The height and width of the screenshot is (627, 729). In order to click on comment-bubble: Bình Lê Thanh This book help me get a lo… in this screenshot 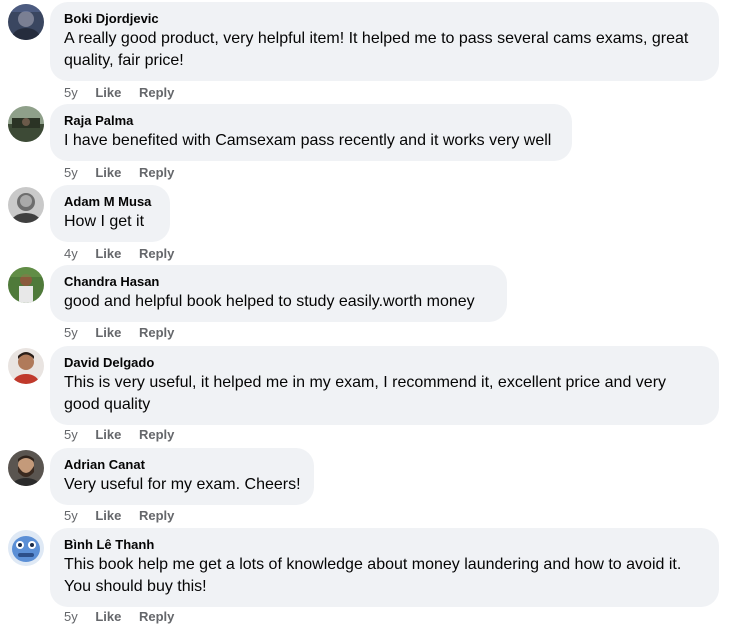, I will do `click(384, 567)`.